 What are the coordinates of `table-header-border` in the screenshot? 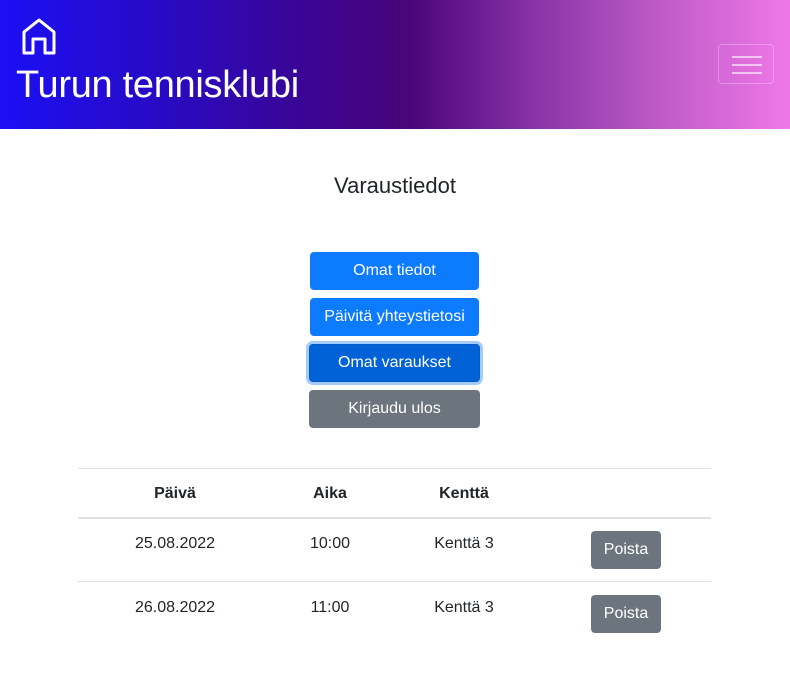 It's located at (394, 518).